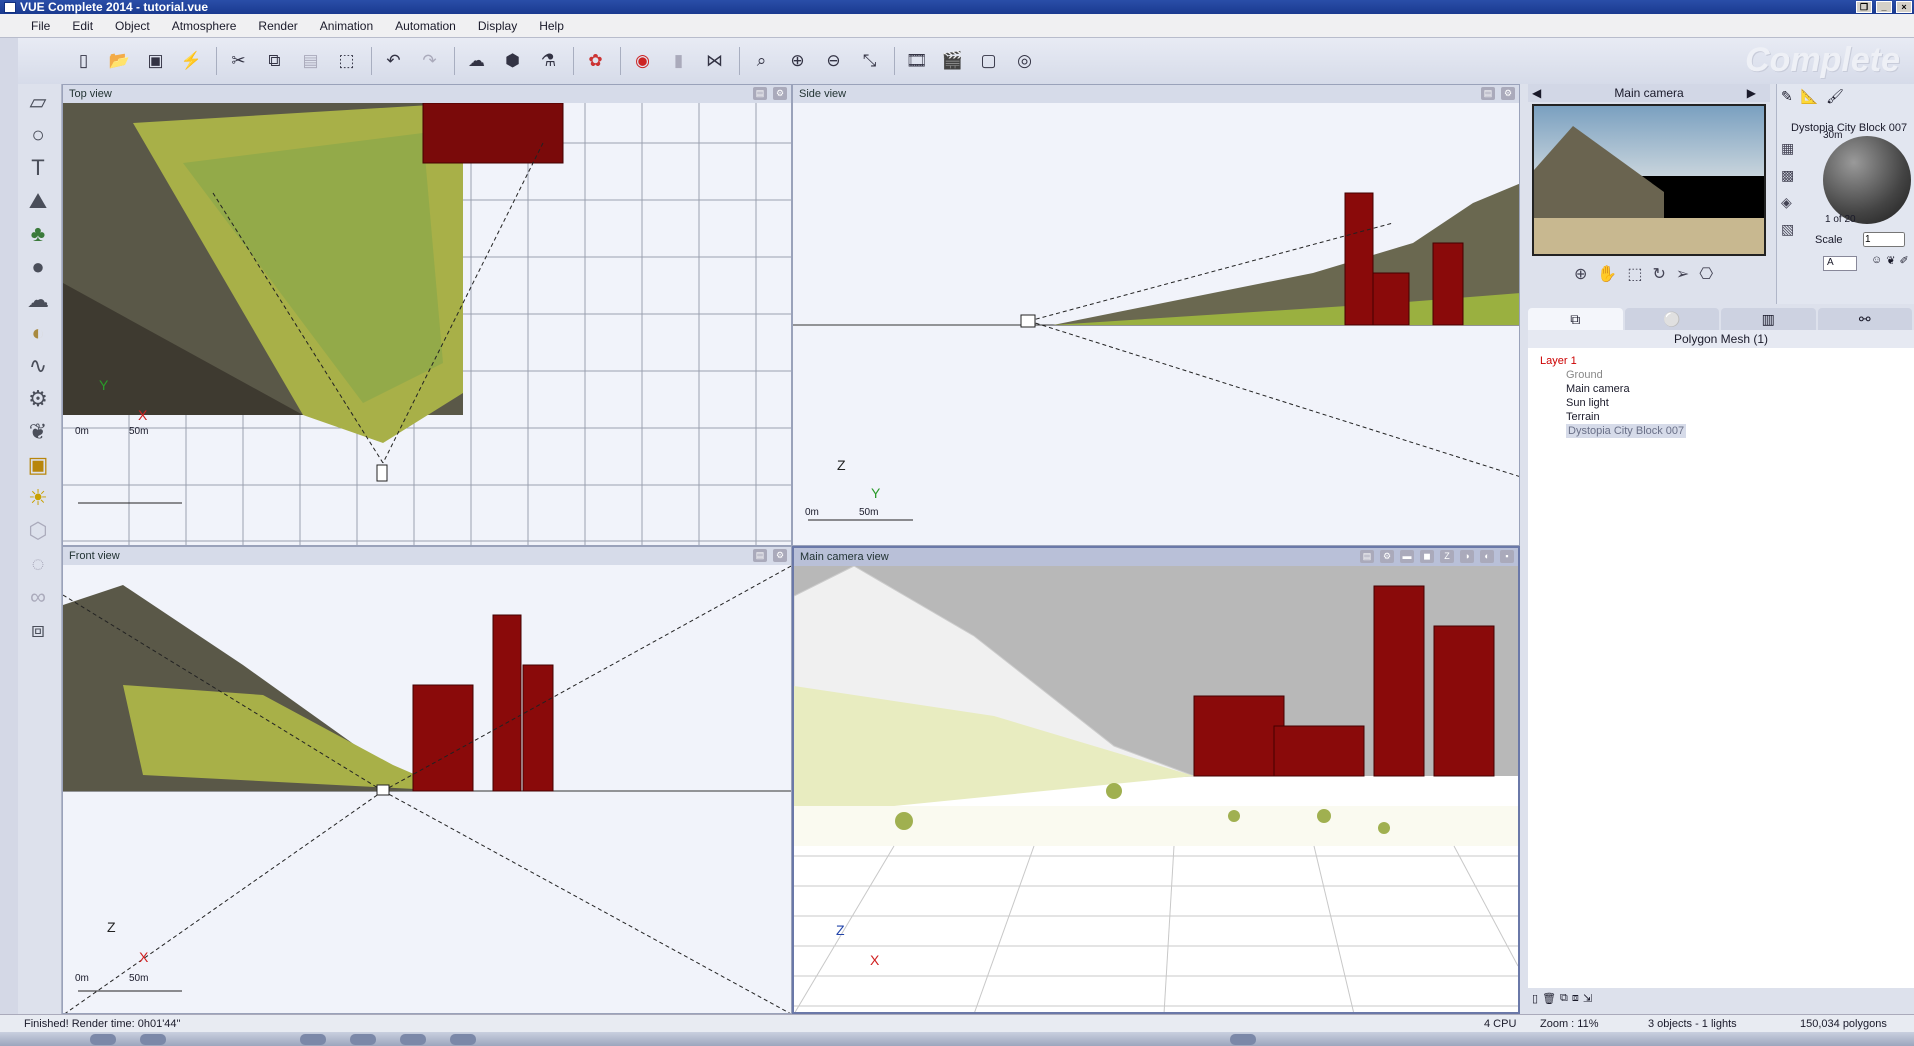  I want to click on quick-icon: ⚡, so click(191, 61).